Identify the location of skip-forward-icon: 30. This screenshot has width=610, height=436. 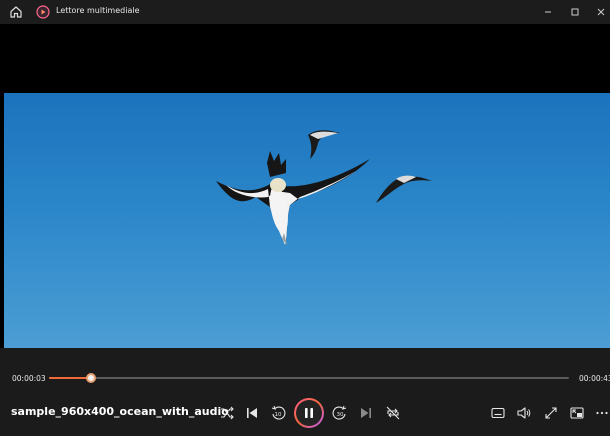
(340, 413).